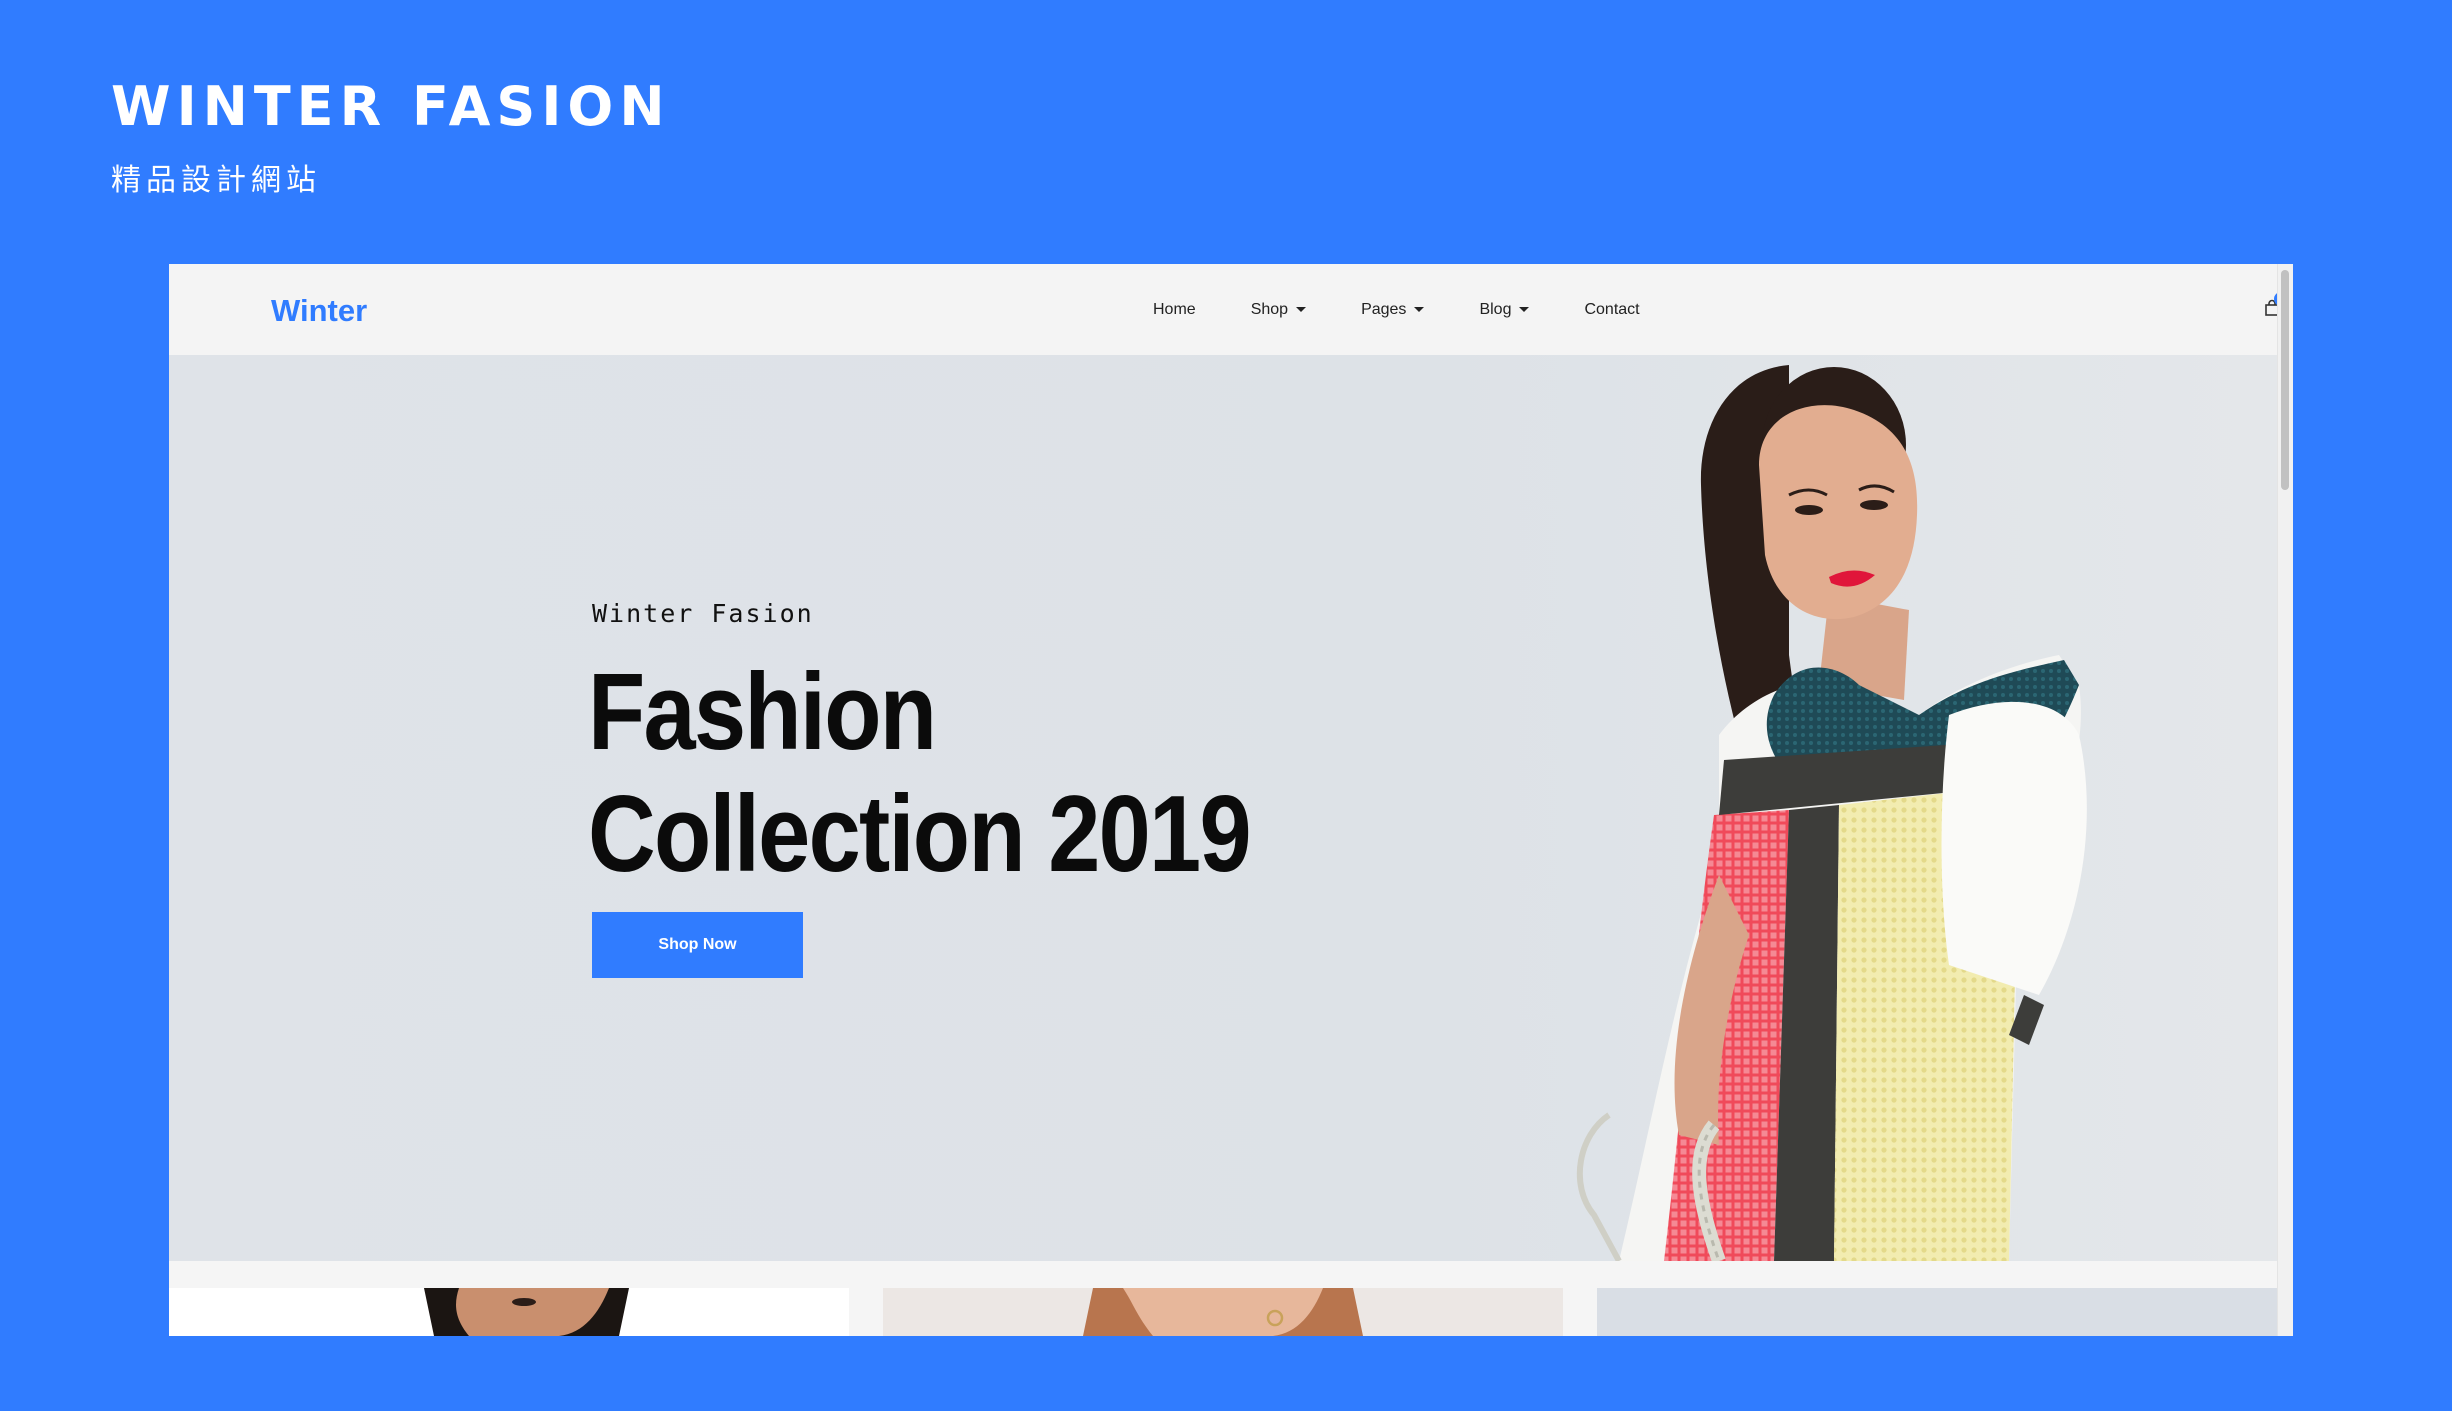 This screenshot has width=2452, height=1411. What do you see at coordinates (2285, 800) in the screenshot?
I see `vertical-scrollbar` at bounding box center [2285, 800].